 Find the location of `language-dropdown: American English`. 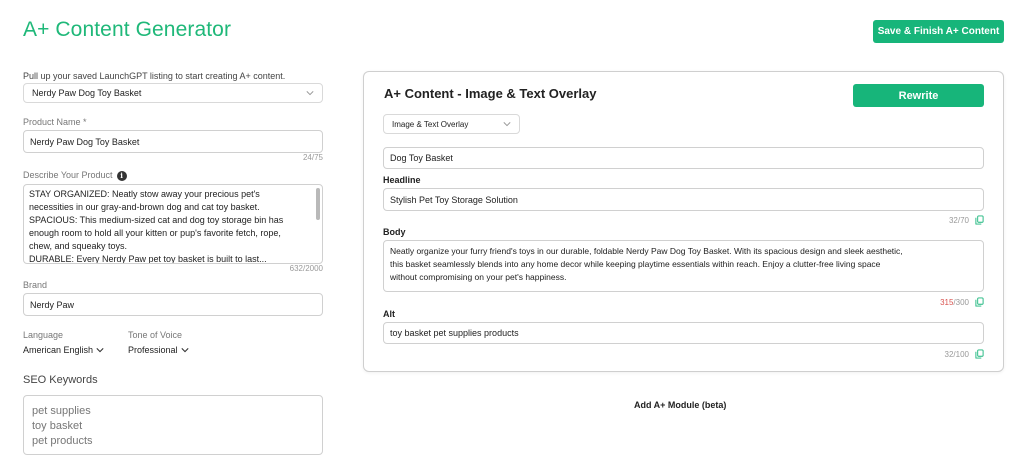

language-dropdown: American English is located at coordinates (63, 350).